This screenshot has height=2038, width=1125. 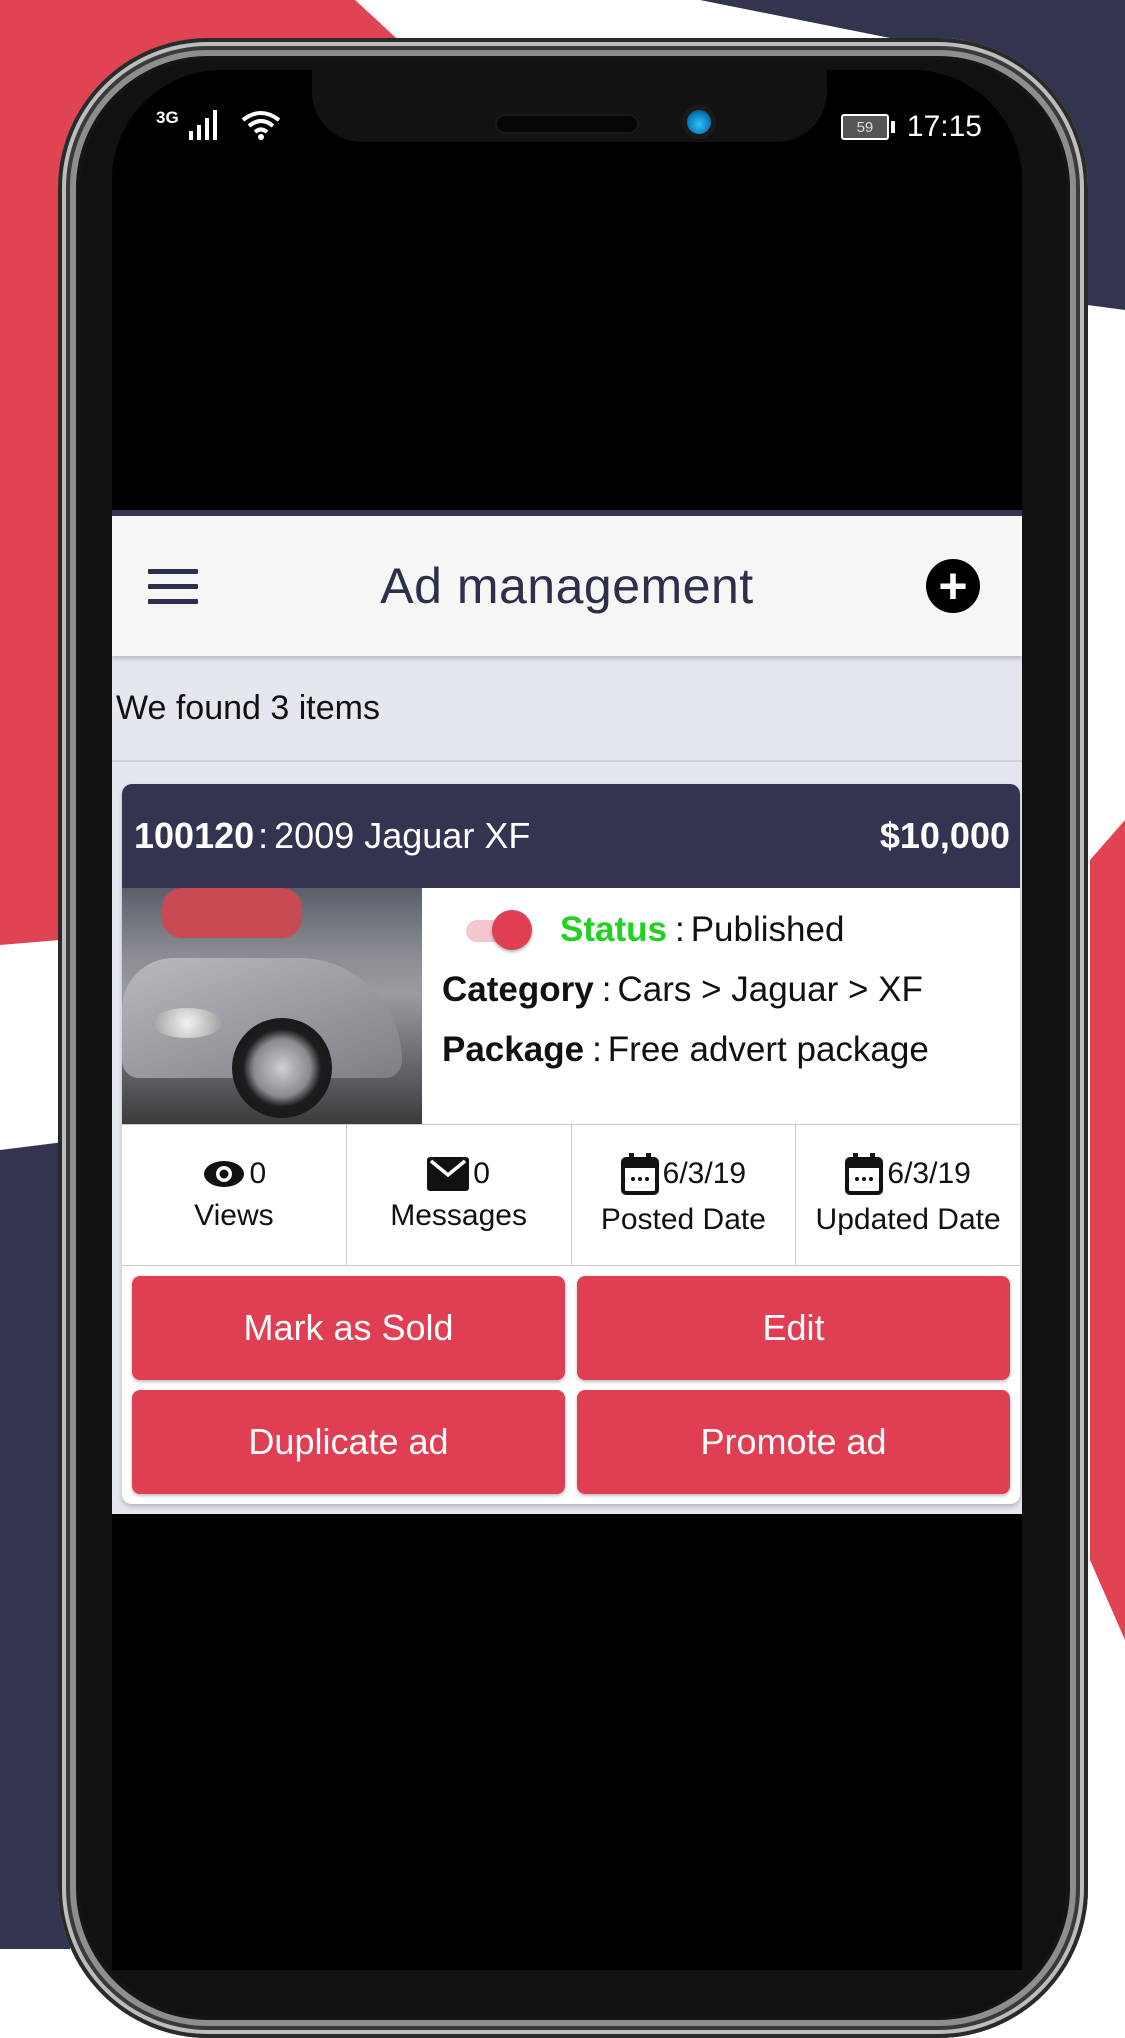 What do you see at coordinates (908, 1195) in the screenshot?
I see `stat-updated-date: 6/3/19 Updated Date` at bounding box center [908, 1195].